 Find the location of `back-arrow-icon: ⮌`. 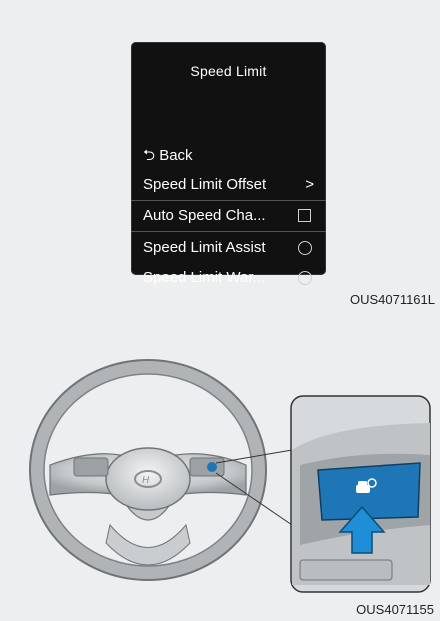

back-arrow-icon: ⮌ is located at coordinates (149, 155).